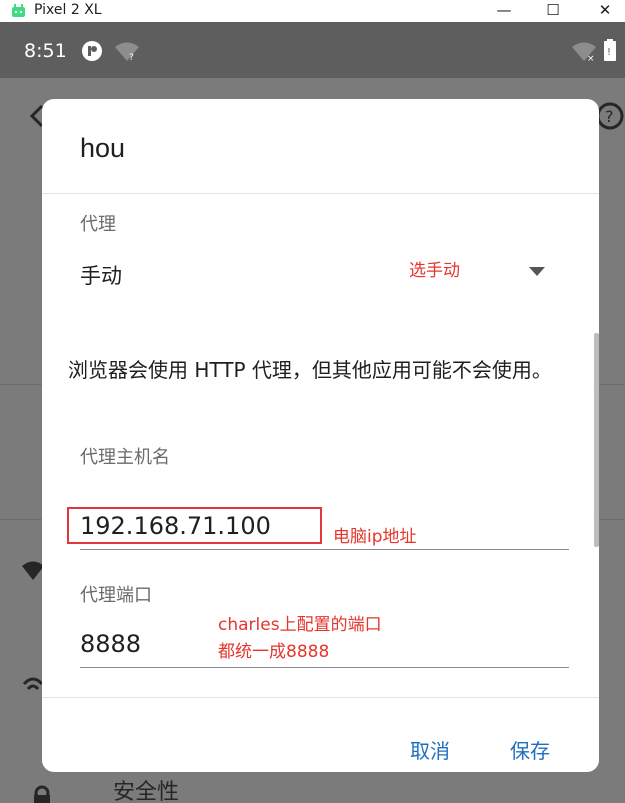 The height and width of the screenshot is (803, 625). I want to click on dialog-scrollbar, so click(596, 440).